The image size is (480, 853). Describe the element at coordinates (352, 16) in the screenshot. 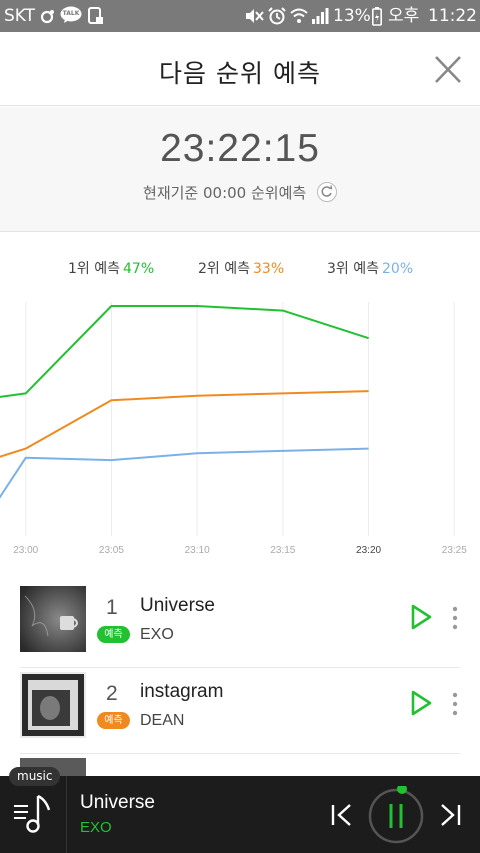

I see `battery-percent: 13%` at that location.